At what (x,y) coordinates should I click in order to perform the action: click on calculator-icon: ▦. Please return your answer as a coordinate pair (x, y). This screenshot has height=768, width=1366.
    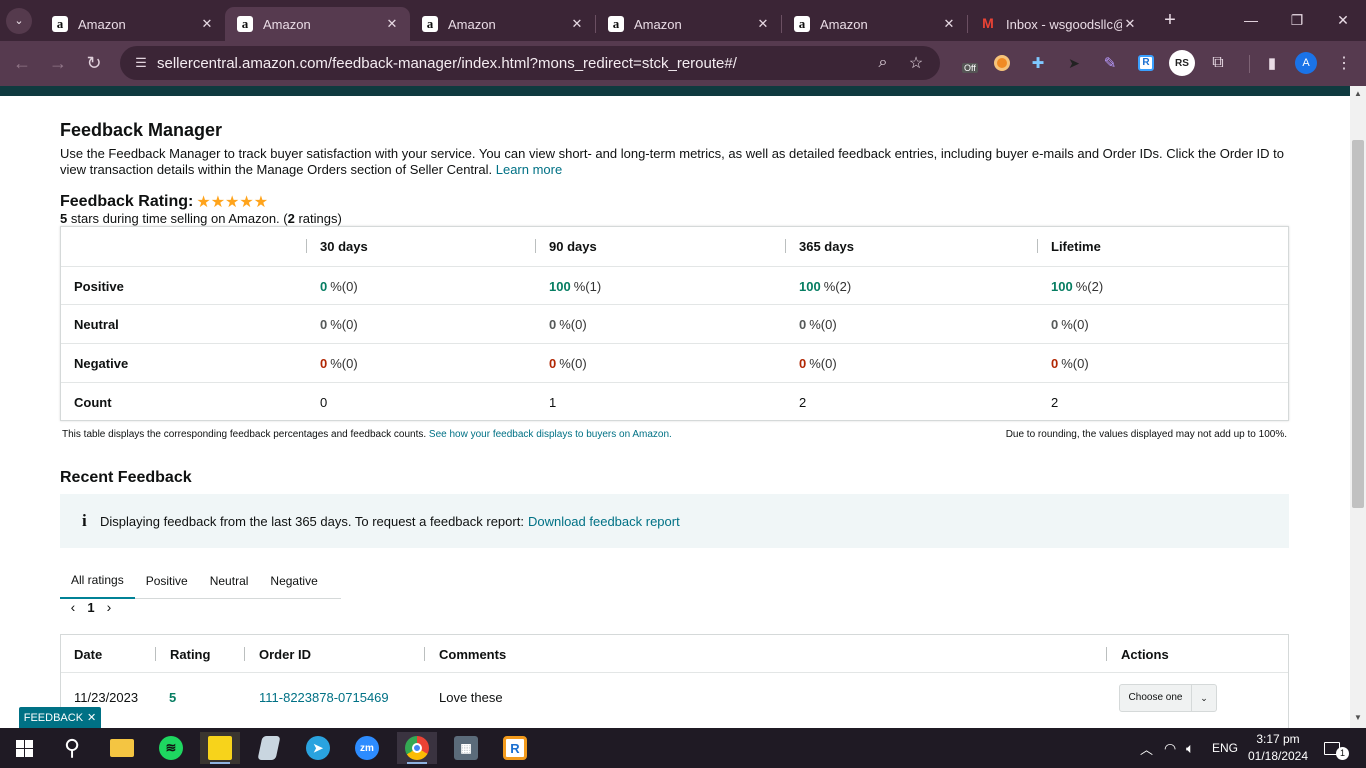
    Looking at the image, I should click on (466, 748).